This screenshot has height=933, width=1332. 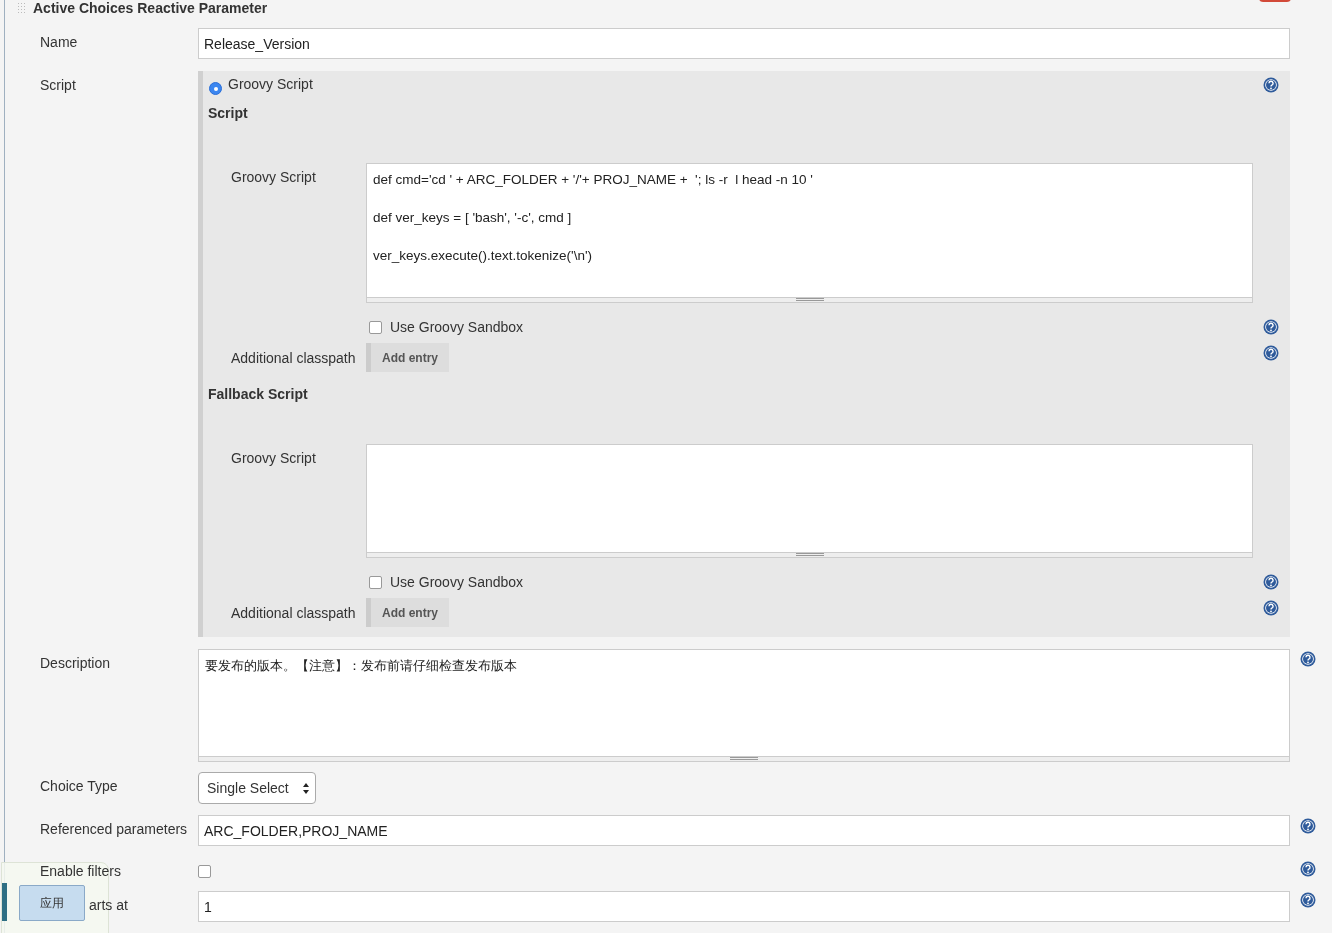 What do you see at coordinates (270, 84) in the screenshot?
I see `radio-label: Groovy Script` at bounding box center [270, 84].